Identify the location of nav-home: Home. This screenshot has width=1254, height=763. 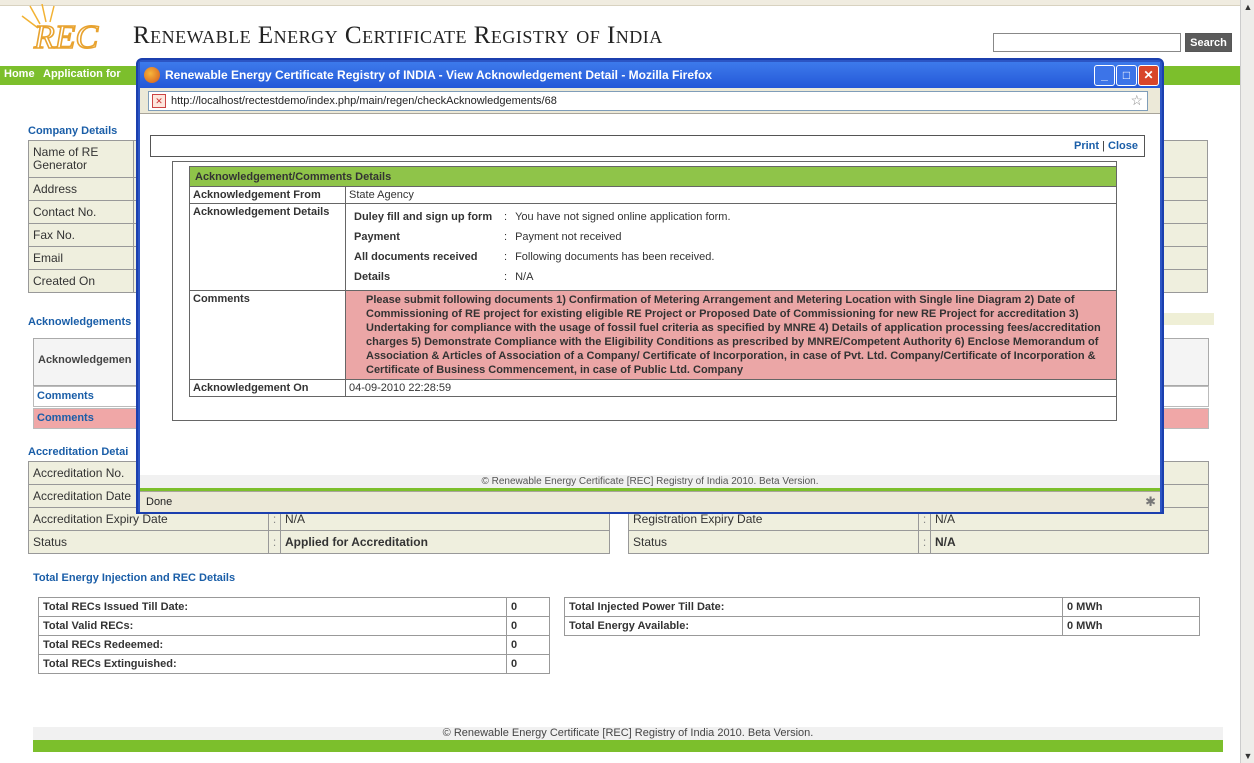
(19, 74).